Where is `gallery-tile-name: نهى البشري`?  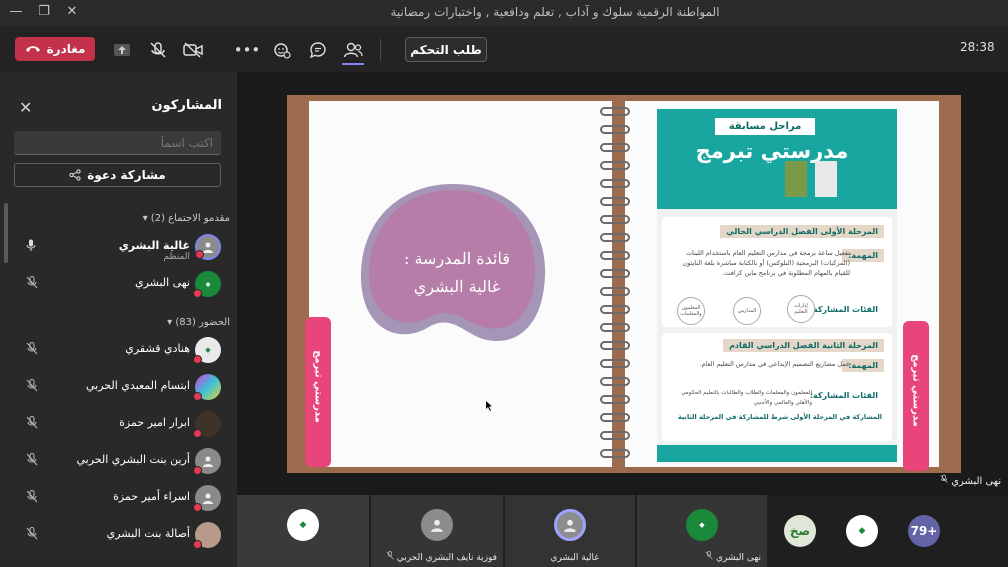
gallery-tile-name: نهى البشري is located at coordinates (733, 557).